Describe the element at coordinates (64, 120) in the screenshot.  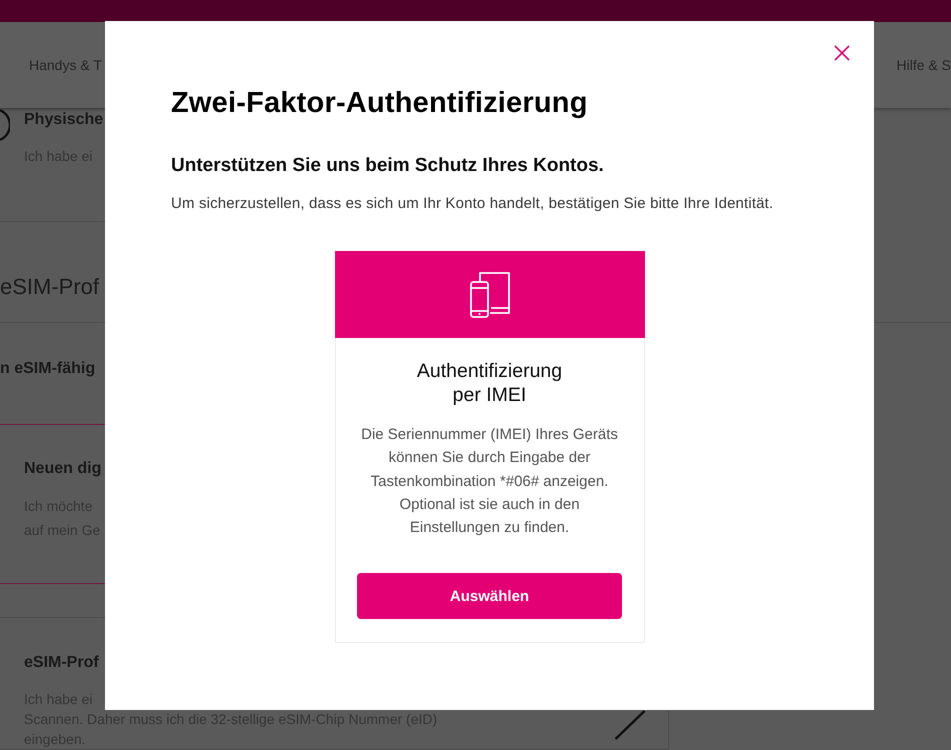
I see `option-title: Physische` at that location.